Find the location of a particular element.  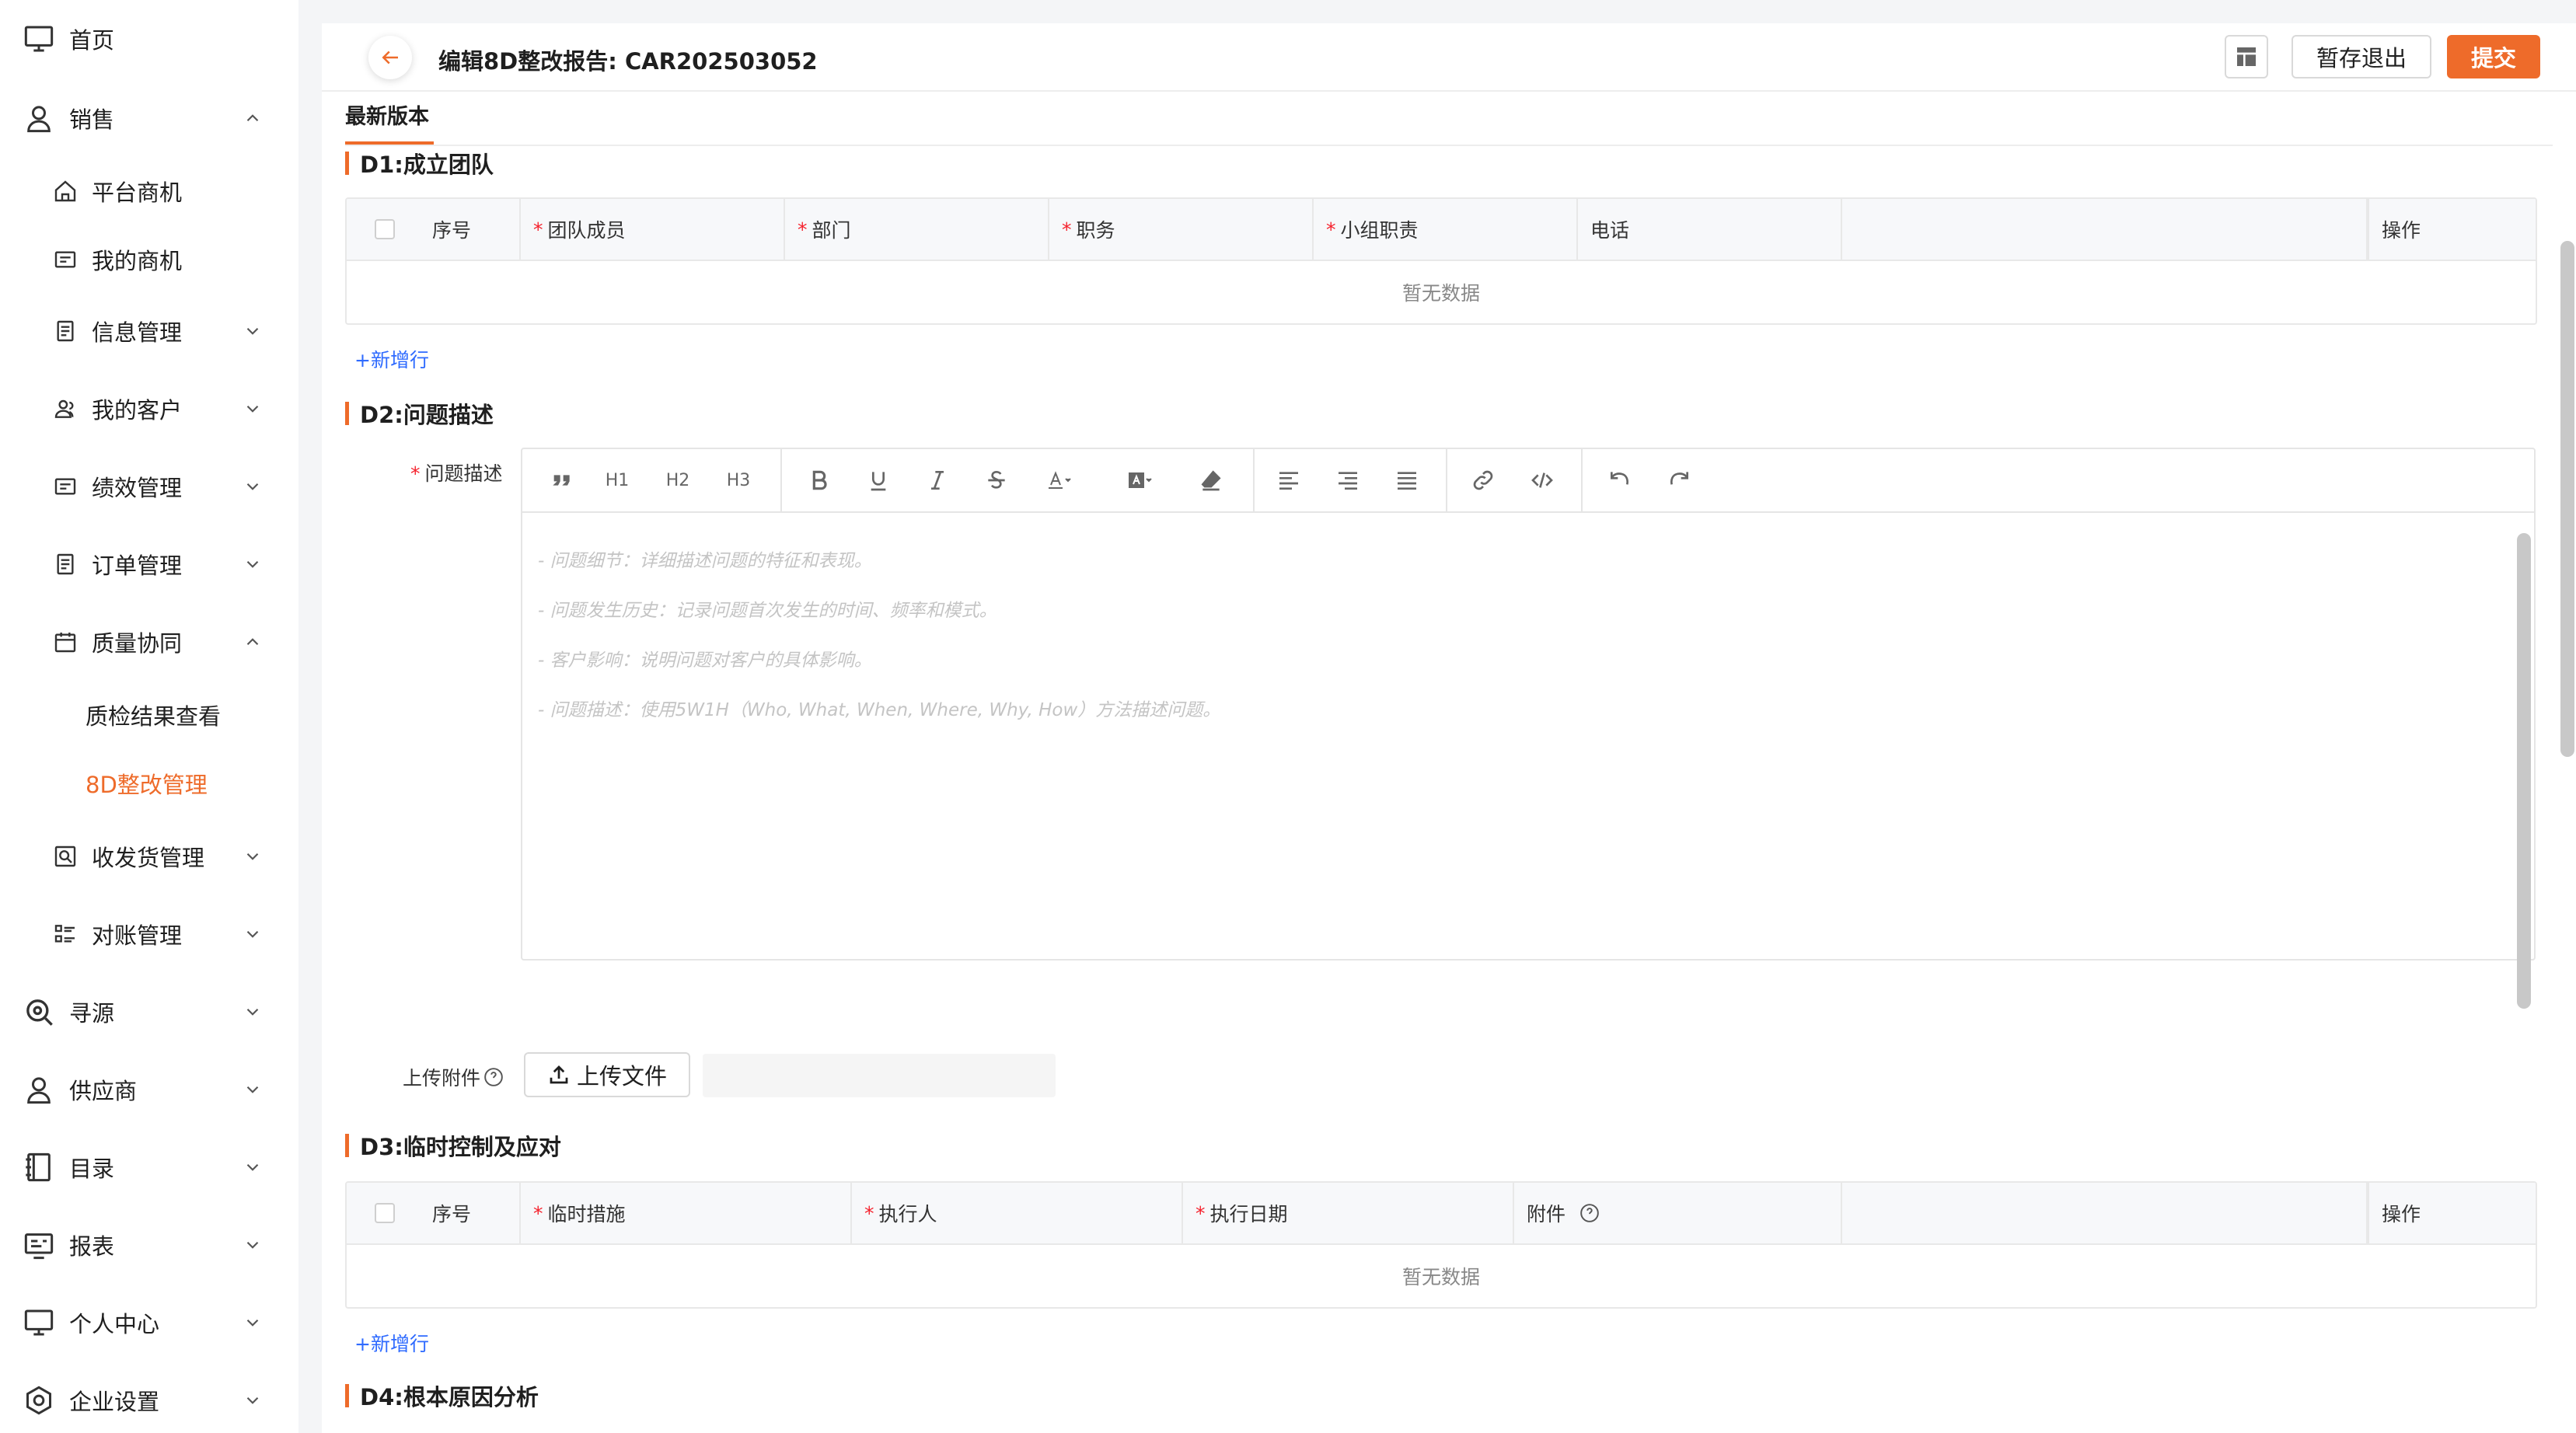

sidebar-item-enterprise-settings: 企业设置 is located at coordinates (149, 1400).